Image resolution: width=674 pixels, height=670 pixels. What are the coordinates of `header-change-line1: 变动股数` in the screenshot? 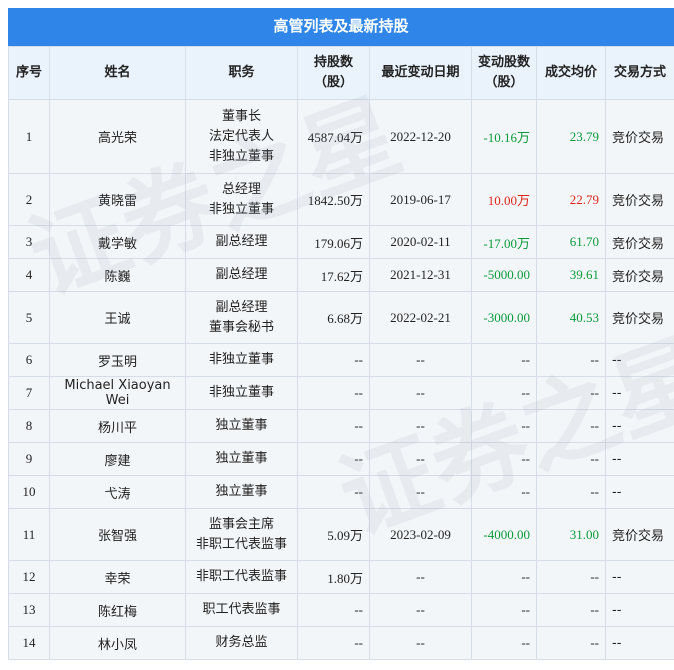 It's located at (503, 62).